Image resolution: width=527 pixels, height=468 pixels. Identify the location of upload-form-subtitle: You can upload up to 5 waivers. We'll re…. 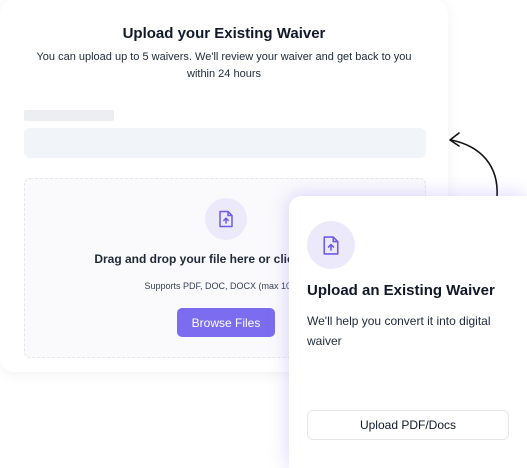
(224, 65).